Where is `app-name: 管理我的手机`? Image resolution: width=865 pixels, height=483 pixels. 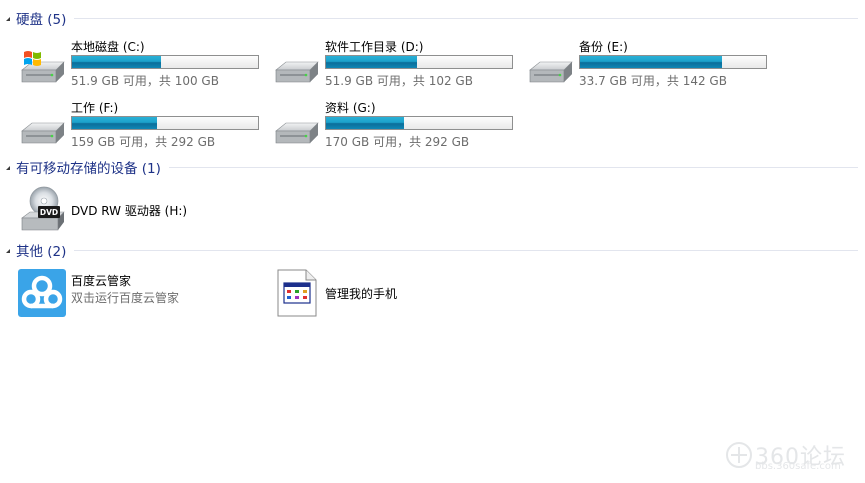
app-name: 管理我的手机 is located at coordinates (361, 294).